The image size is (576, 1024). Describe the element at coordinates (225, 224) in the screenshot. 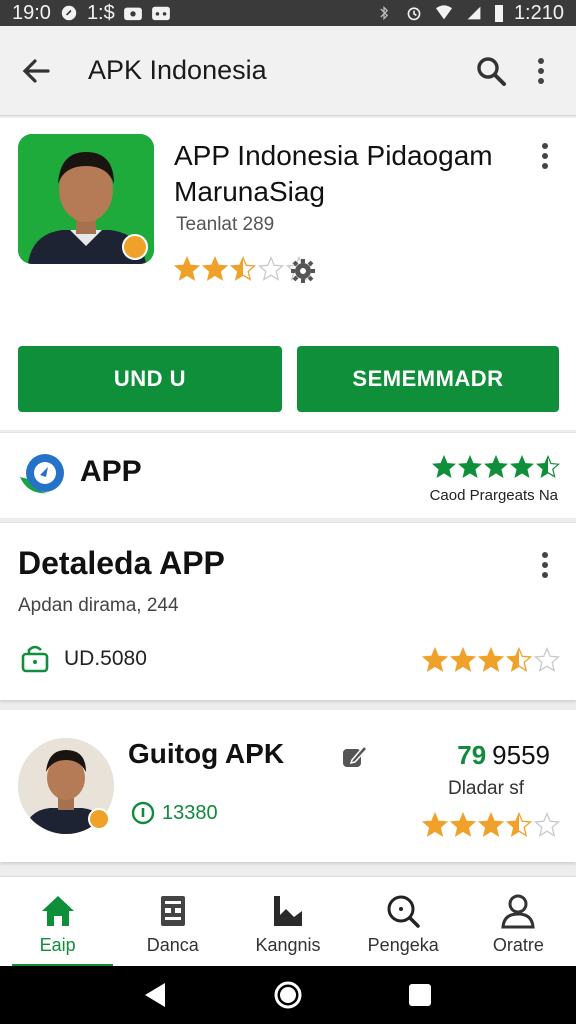

I see `app-subtitle: Teanlat 289` at that location.